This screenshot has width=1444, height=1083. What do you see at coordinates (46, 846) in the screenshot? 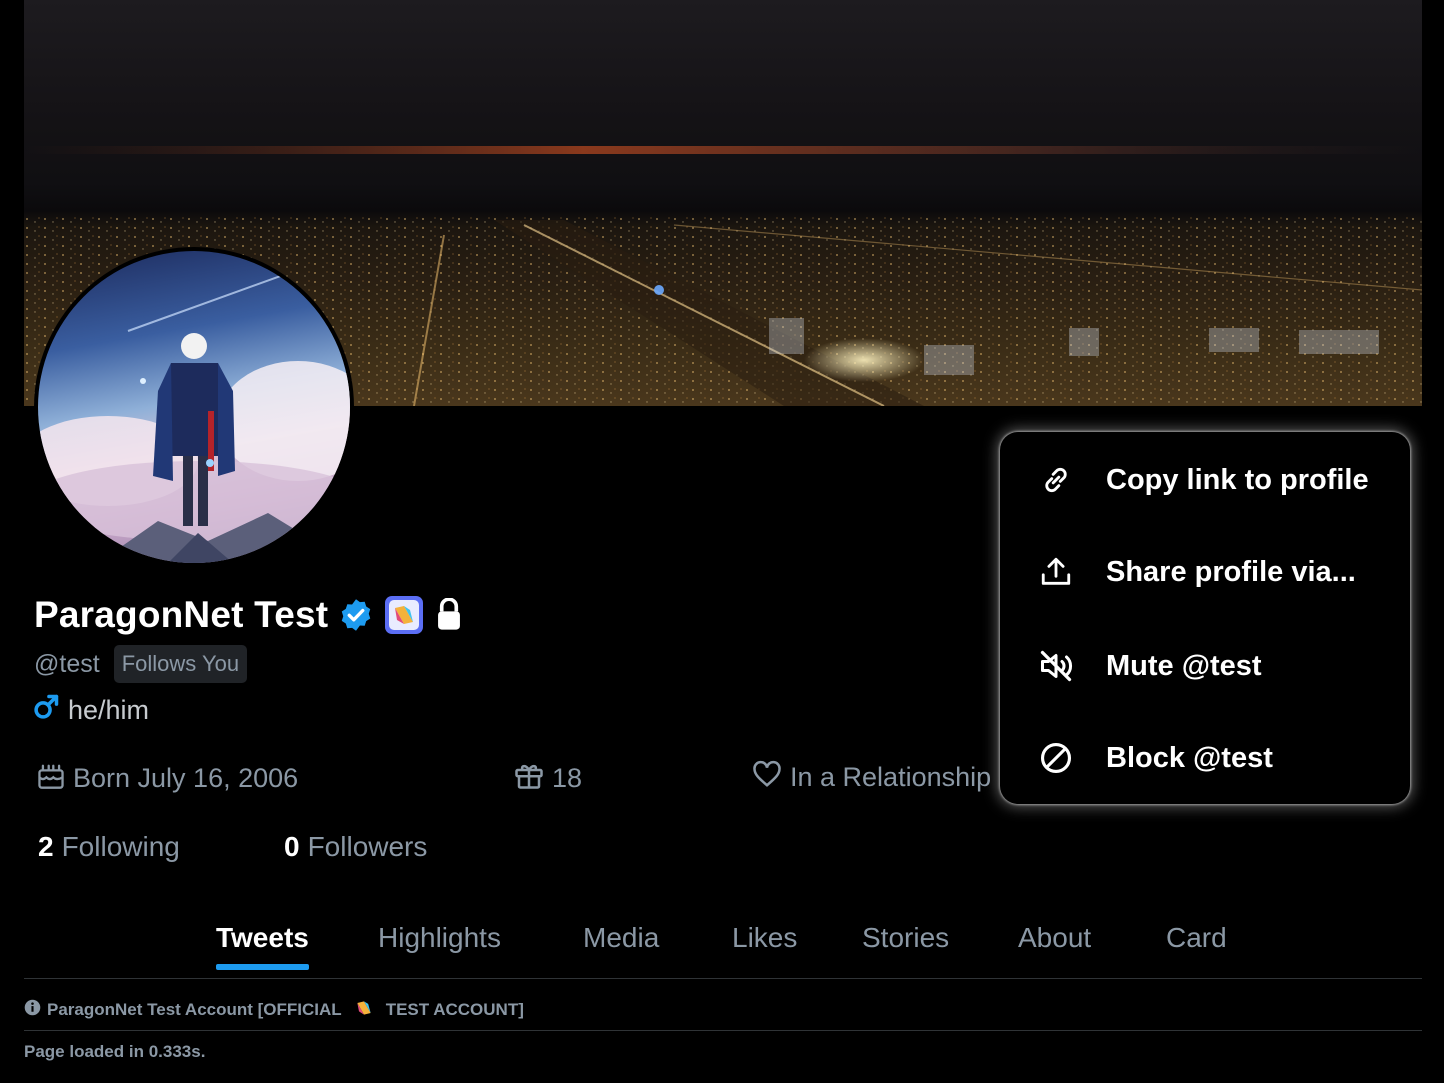
I see `following-count: 2` at bounding box center [46, 846].